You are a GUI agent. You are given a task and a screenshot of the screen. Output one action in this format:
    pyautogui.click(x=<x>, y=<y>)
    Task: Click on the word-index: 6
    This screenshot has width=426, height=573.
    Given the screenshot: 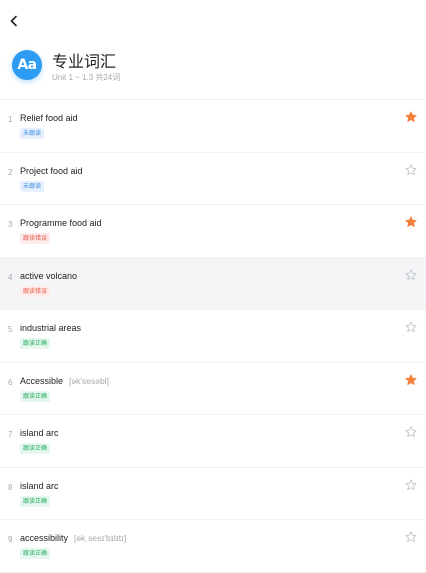 What is the action you would take?
    pyautogui.click(x=10, y=382)
    